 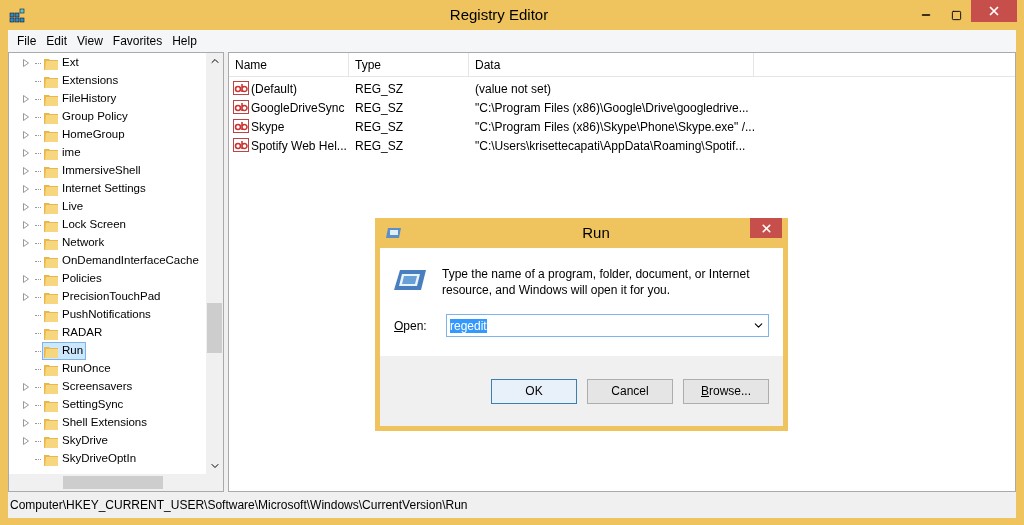 I want to click on tree-item: Live, so click(x=64, y=207).